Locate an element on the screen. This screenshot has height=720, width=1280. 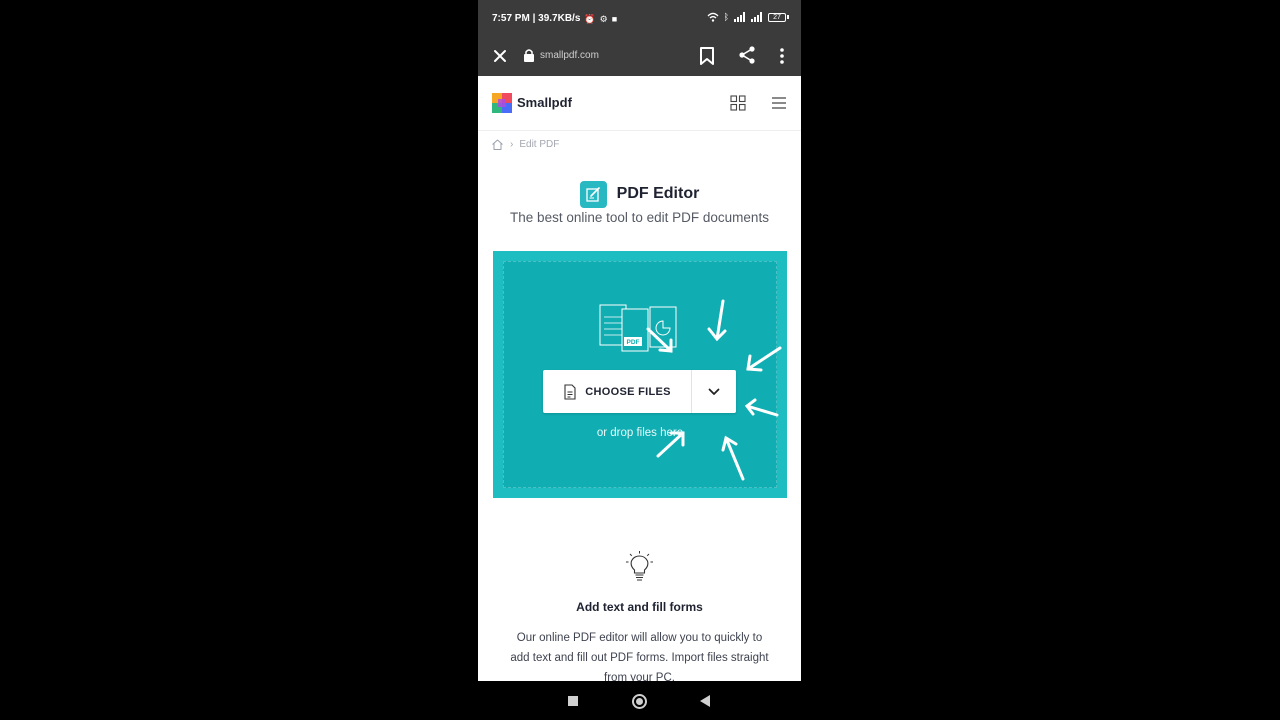
choose-source-dropdown-button is located at coordinates (714, 391).